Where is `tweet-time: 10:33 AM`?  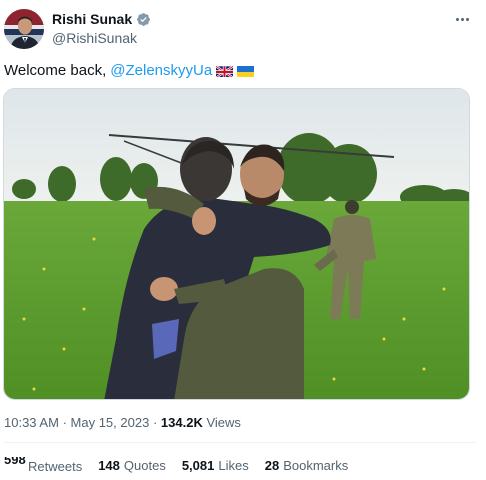
tweet-time: 10:33 AM is located at coordinates (31, 422).